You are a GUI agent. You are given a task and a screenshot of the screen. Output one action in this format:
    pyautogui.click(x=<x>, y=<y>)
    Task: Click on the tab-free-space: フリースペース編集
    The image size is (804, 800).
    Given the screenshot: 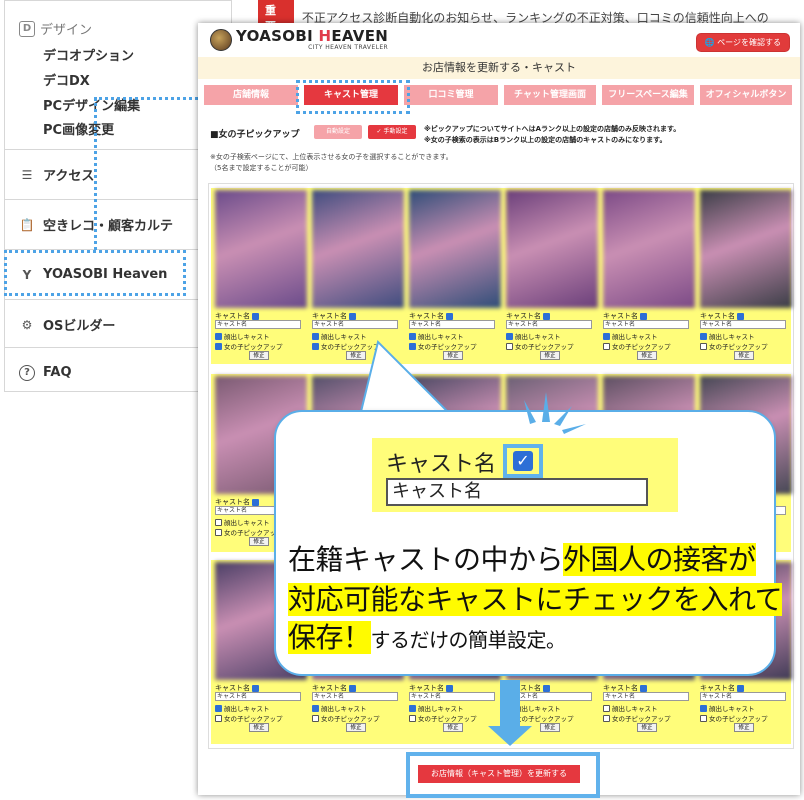 What is the action you would take?
    pyautogui.click(x=648, y=95)
    